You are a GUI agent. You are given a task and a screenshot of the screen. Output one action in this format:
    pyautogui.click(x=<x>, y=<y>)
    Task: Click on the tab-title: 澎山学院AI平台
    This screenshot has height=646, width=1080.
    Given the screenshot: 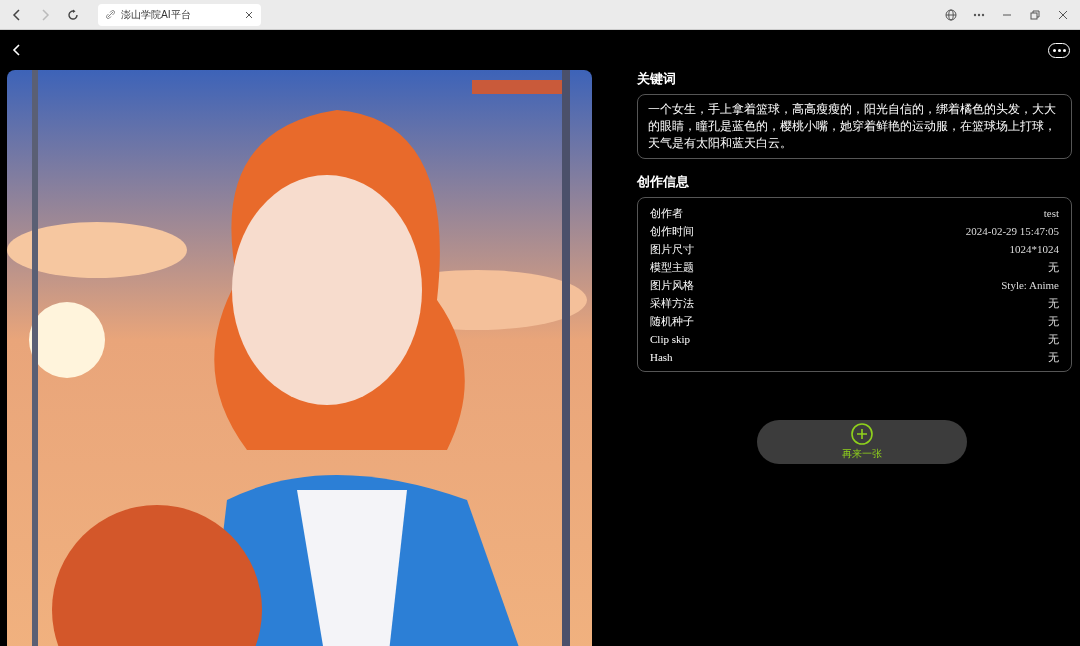 What is the action you would take?
    pyautogui.click(x=156, y=14)
    